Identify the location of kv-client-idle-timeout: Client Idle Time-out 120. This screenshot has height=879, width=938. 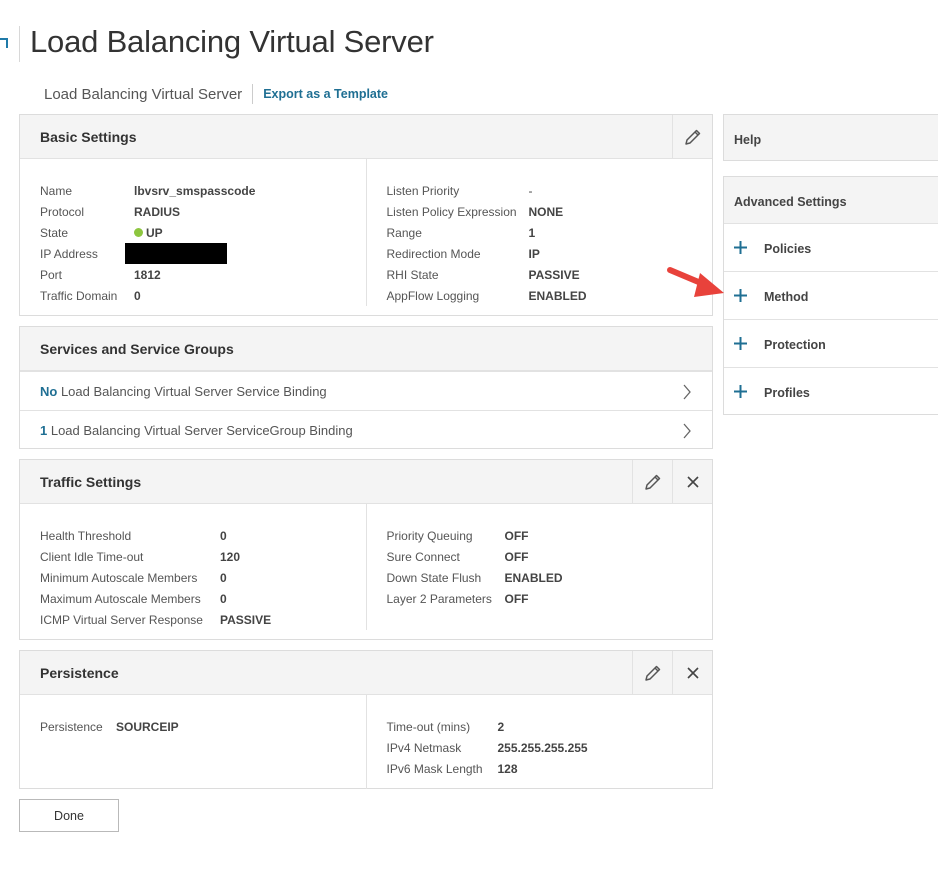
(140, 556).